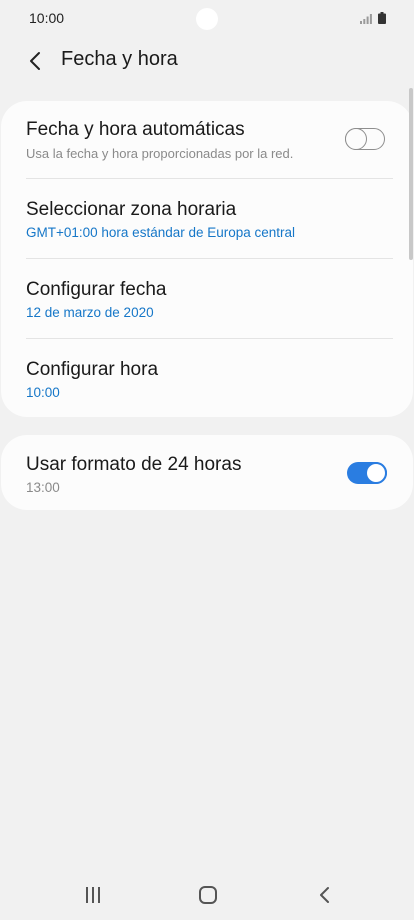 This screenshot has height=920, width=414. What do you see at coordinates (47, 18) in the screenshot?
I see `status-time: 10:00` at bounding box center [47, 18].